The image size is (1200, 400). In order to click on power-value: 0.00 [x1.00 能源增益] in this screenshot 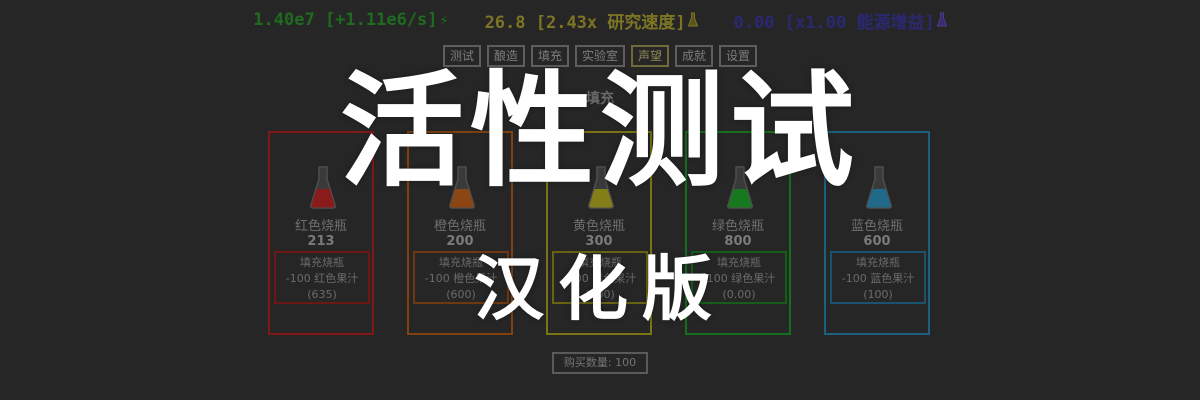, I will do `click(834, 22)`.